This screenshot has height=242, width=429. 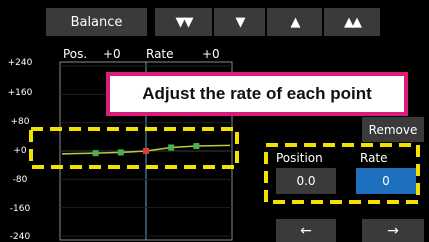 I want to click on prev-point-button: ←, so click(x=306, y=230).